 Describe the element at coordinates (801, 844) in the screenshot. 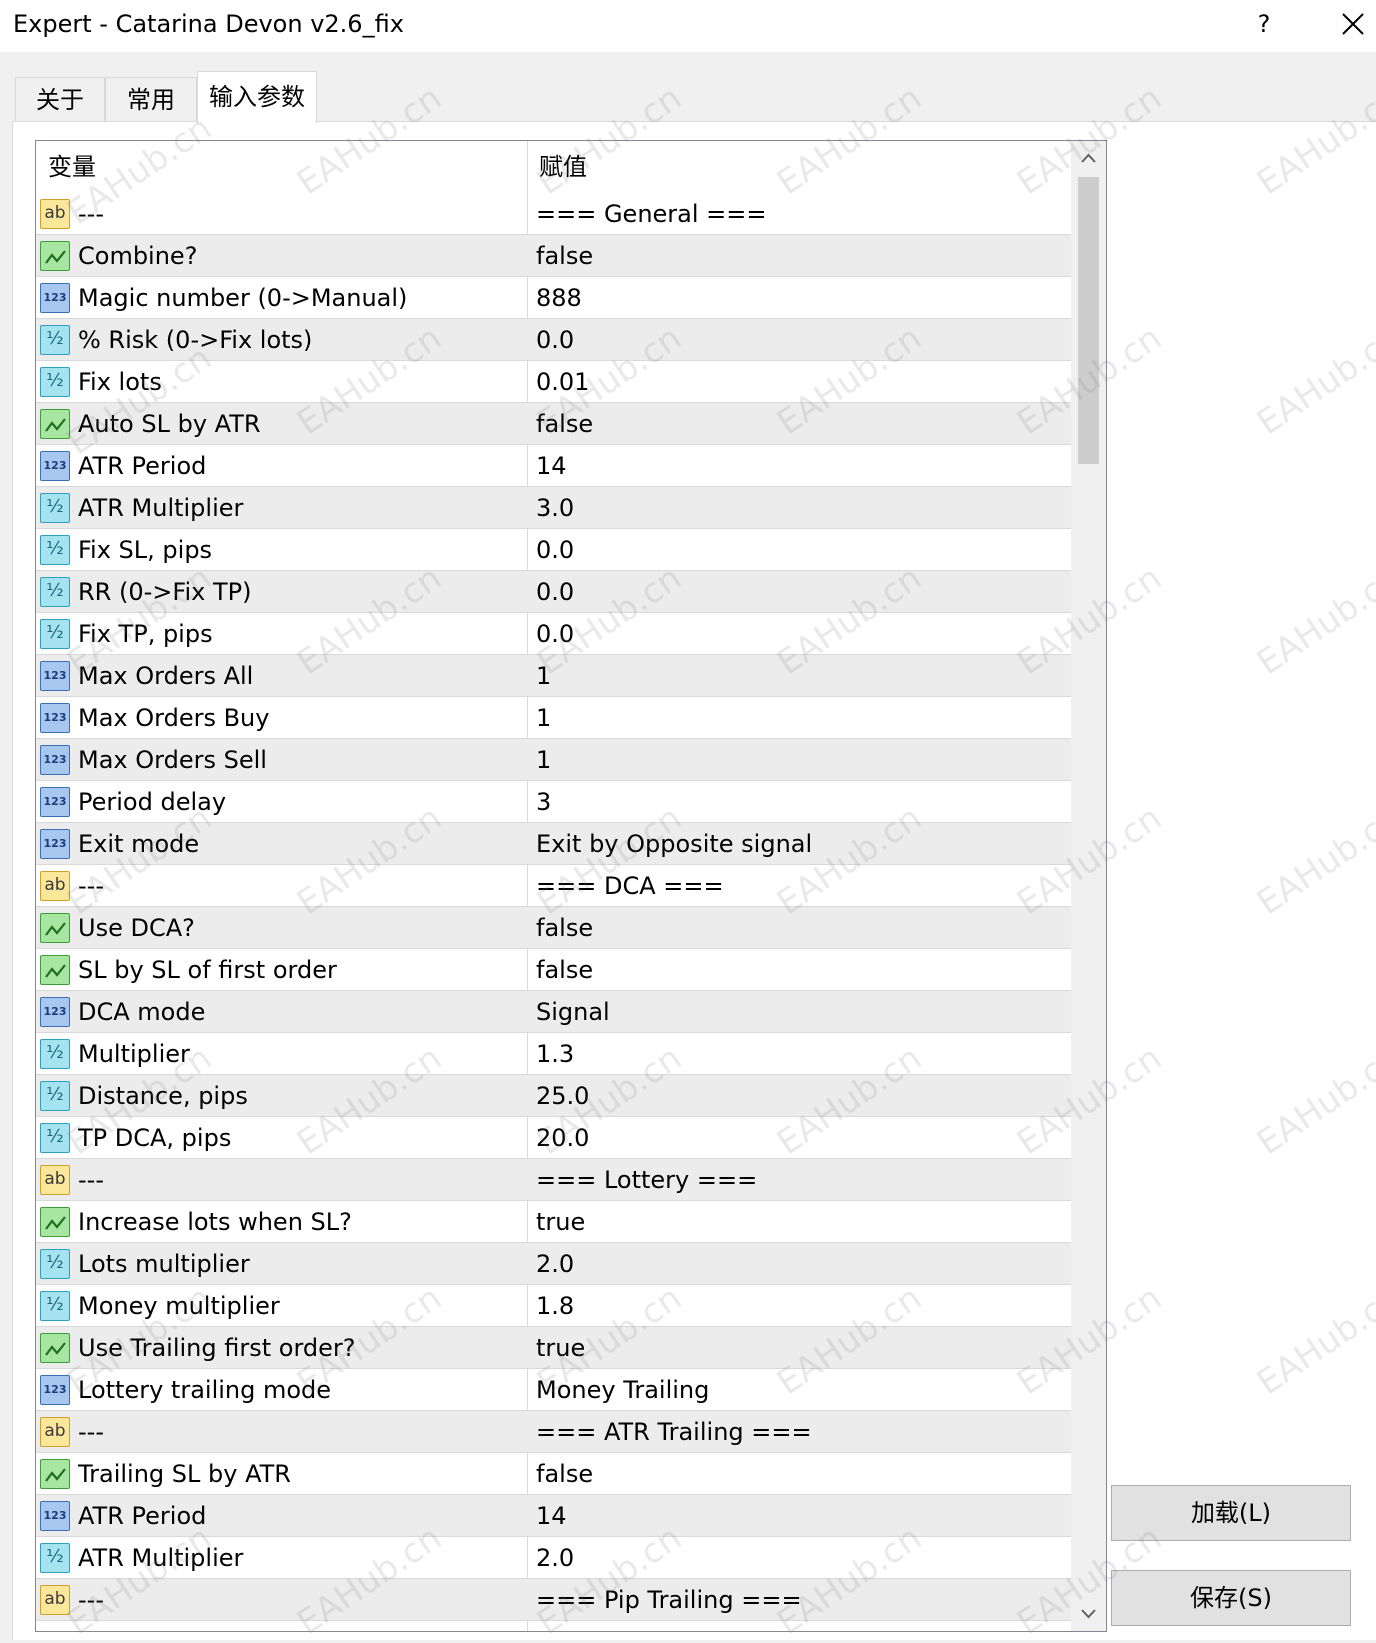

I see `parameter-value: Exit by Opposite signal` at that location.